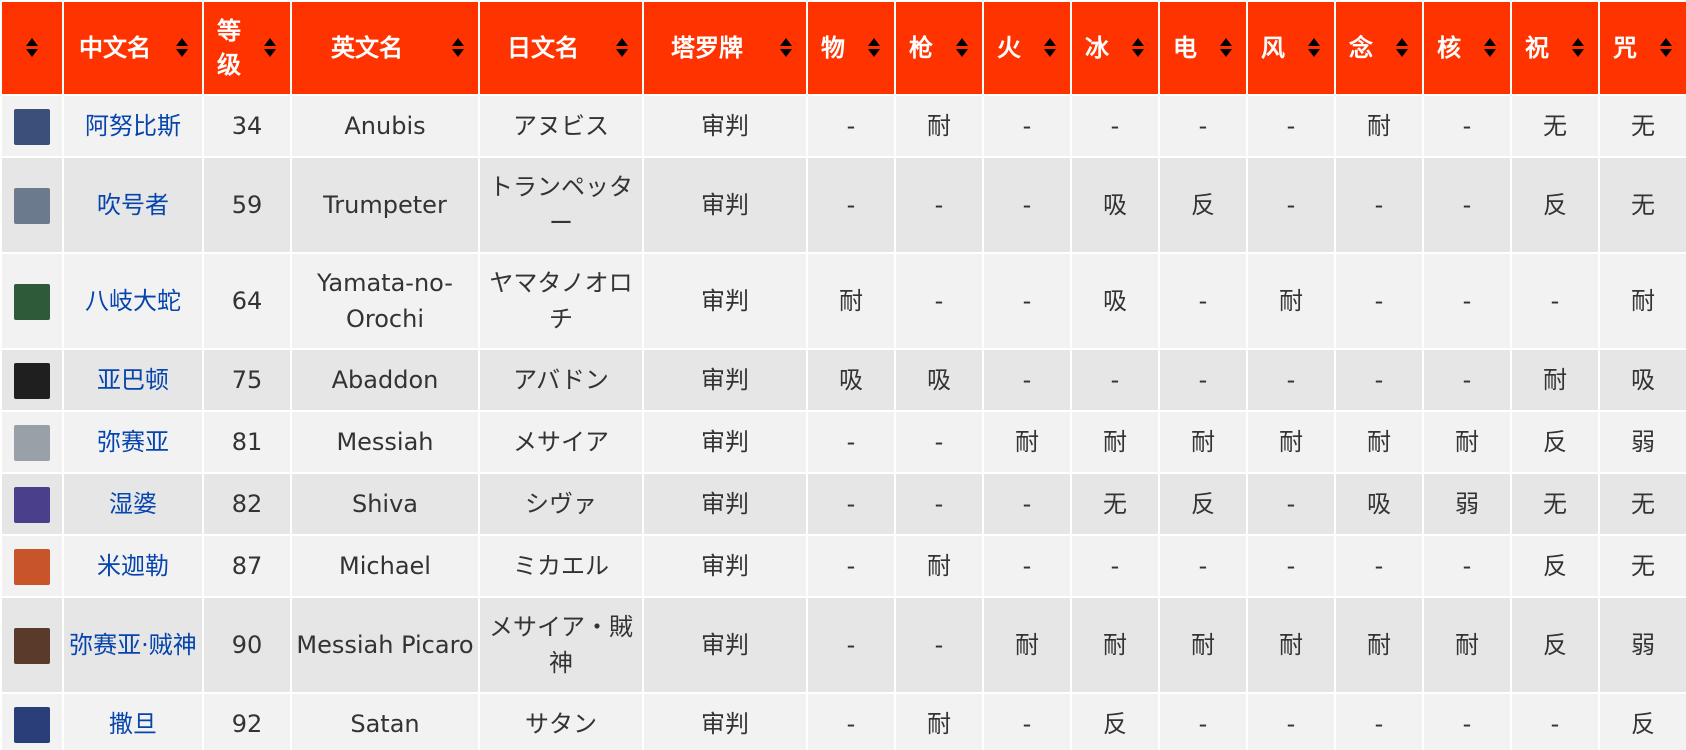  I want to click on phys-cell: 吸, so click(851, 380).